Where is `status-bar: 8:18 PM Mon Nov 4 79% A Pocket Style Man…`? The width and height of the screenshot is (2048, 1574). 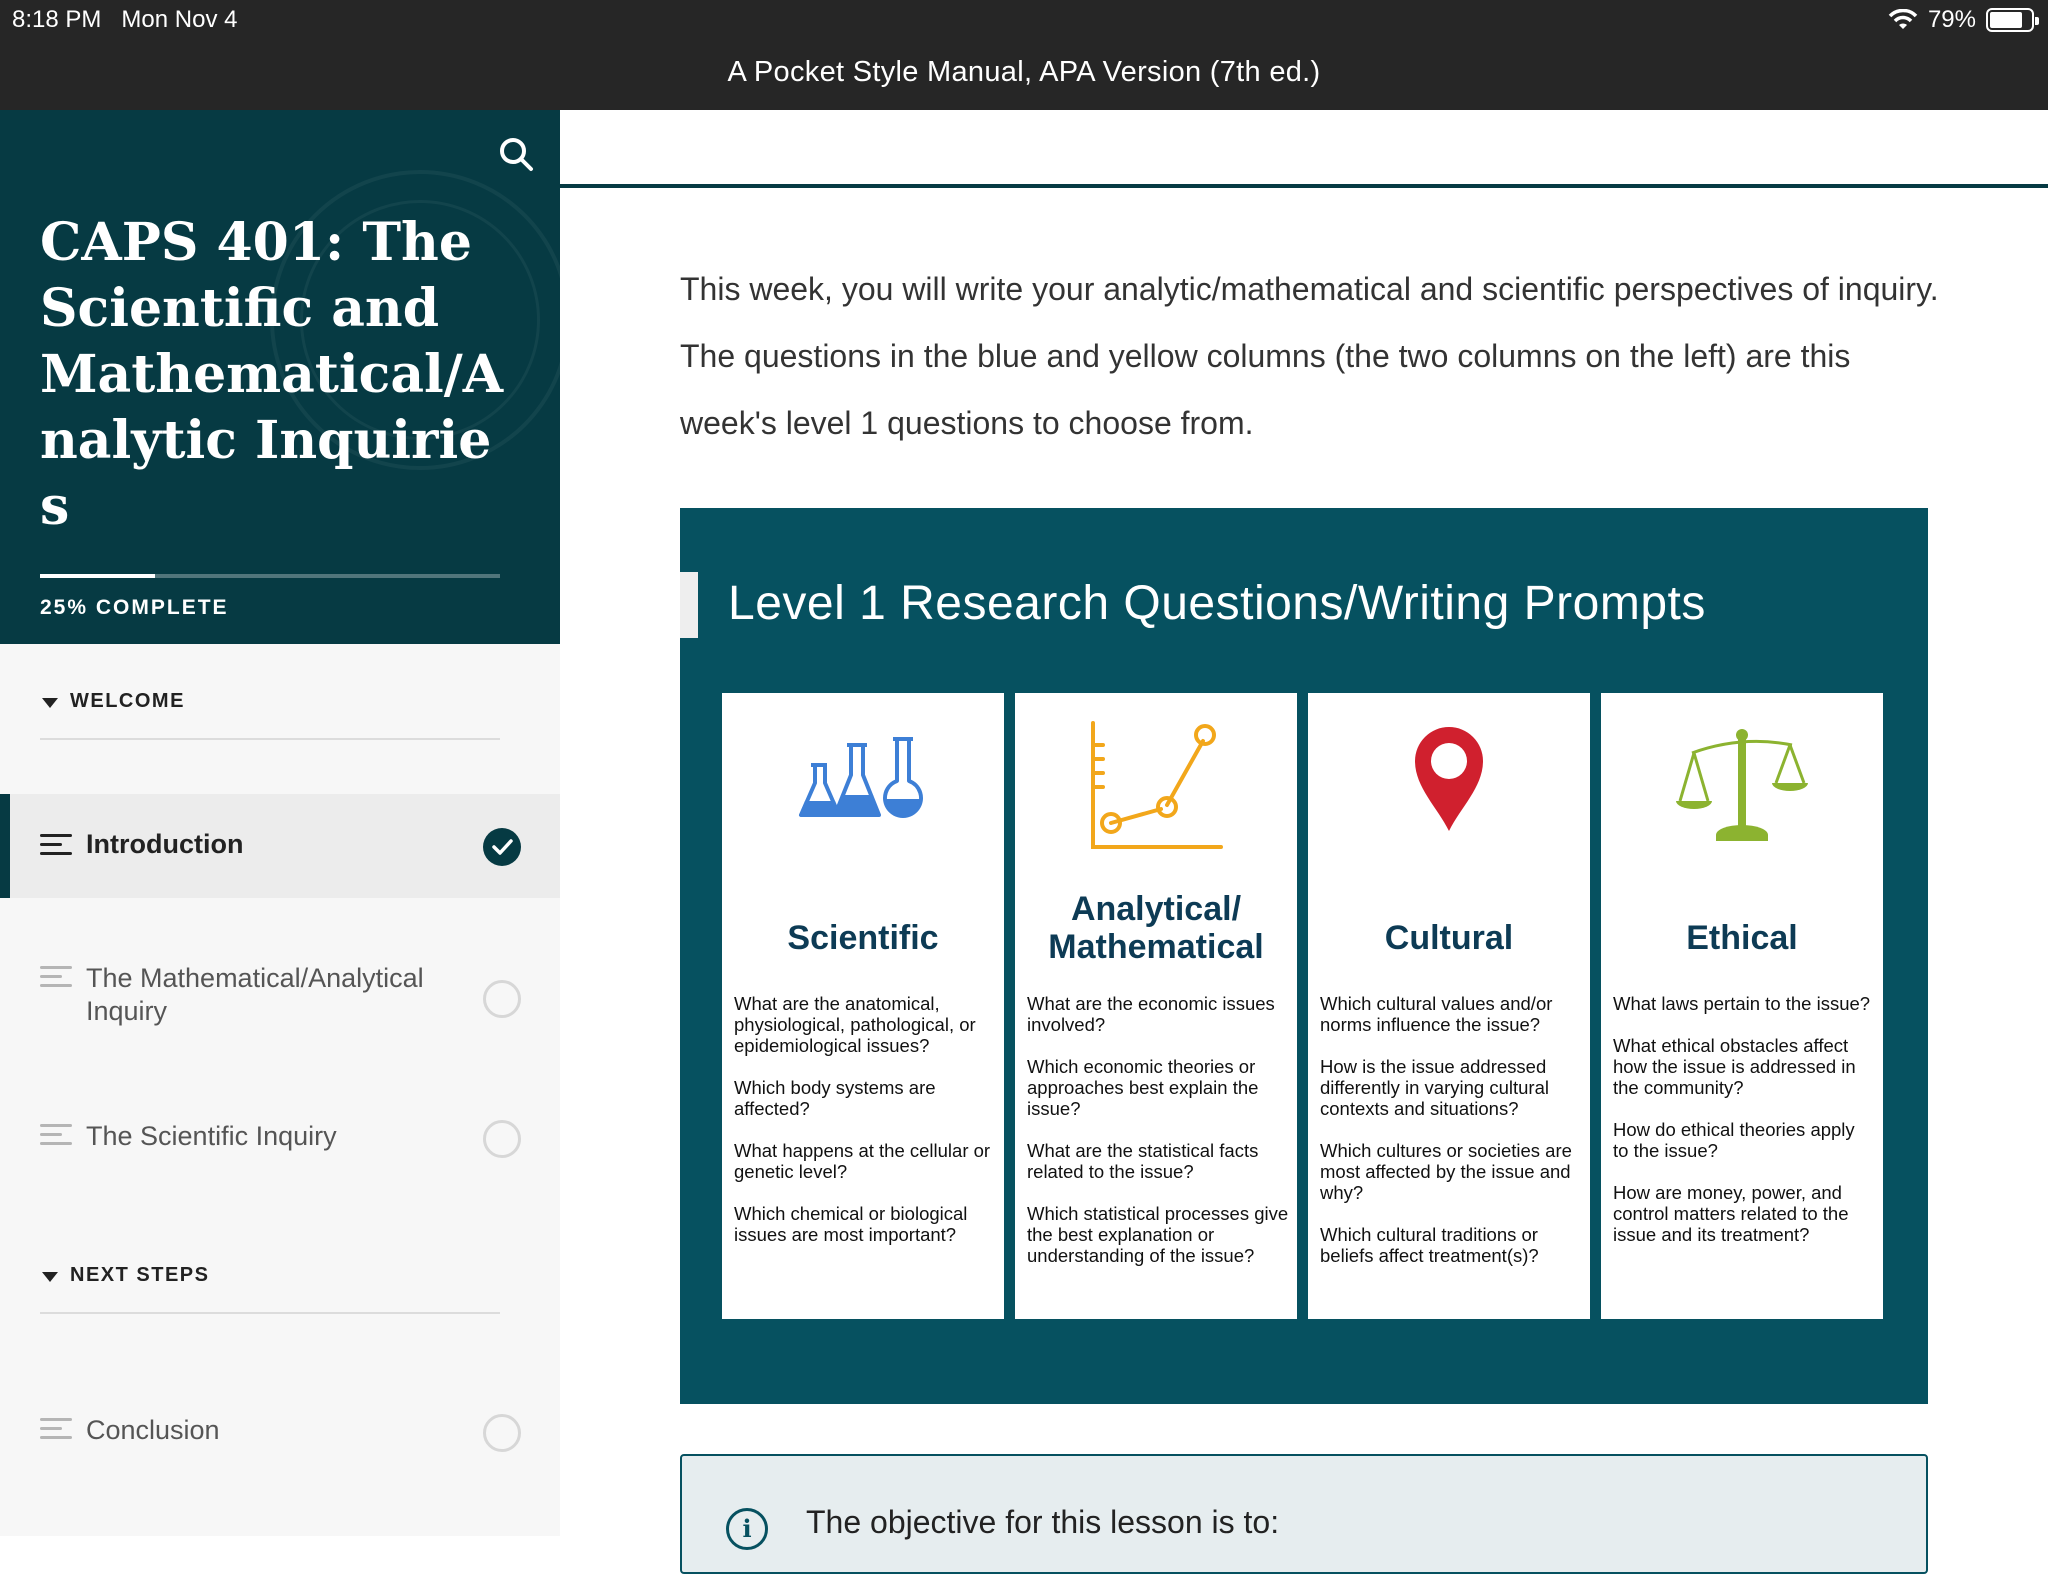 status-bar: 8:18 PM Mon Nov 4 79% A Pocket Style Man… is located at coordinates (1024, 55).